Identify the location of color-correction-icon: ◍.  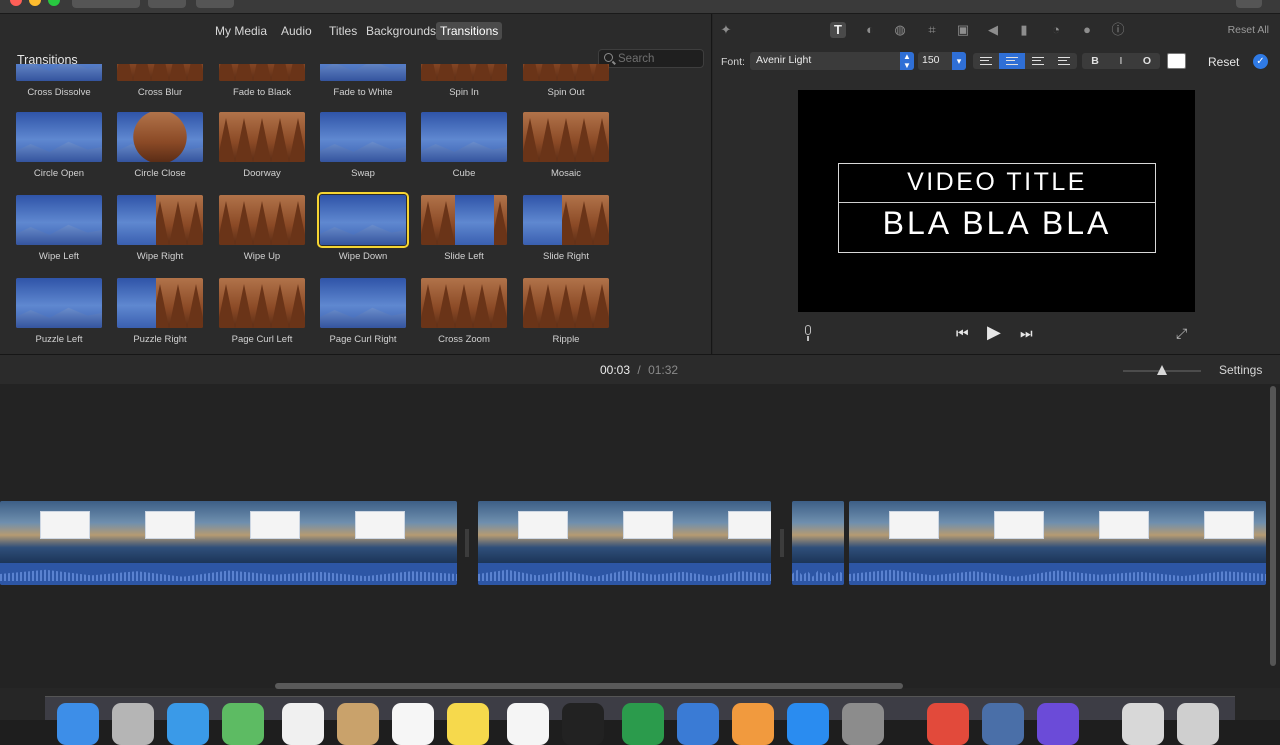
(900, 30).